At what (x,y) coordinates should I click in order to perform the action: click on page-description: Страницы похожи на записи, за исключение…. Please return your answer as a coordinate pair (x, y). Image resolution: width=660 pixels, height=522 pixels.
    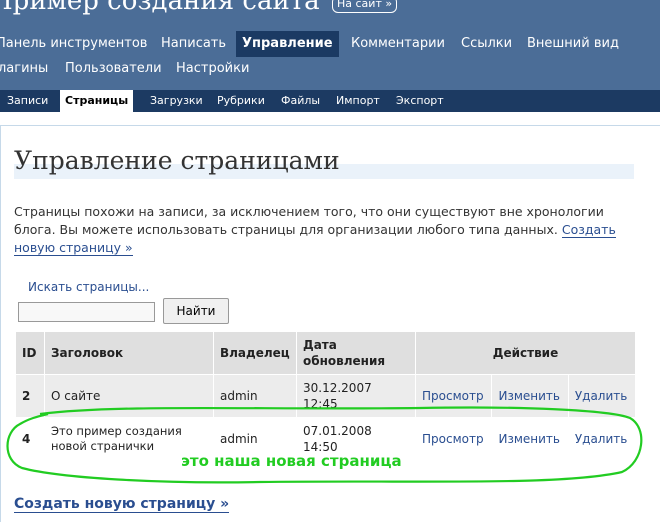
    Looking at the image, I should click on (329, 230).